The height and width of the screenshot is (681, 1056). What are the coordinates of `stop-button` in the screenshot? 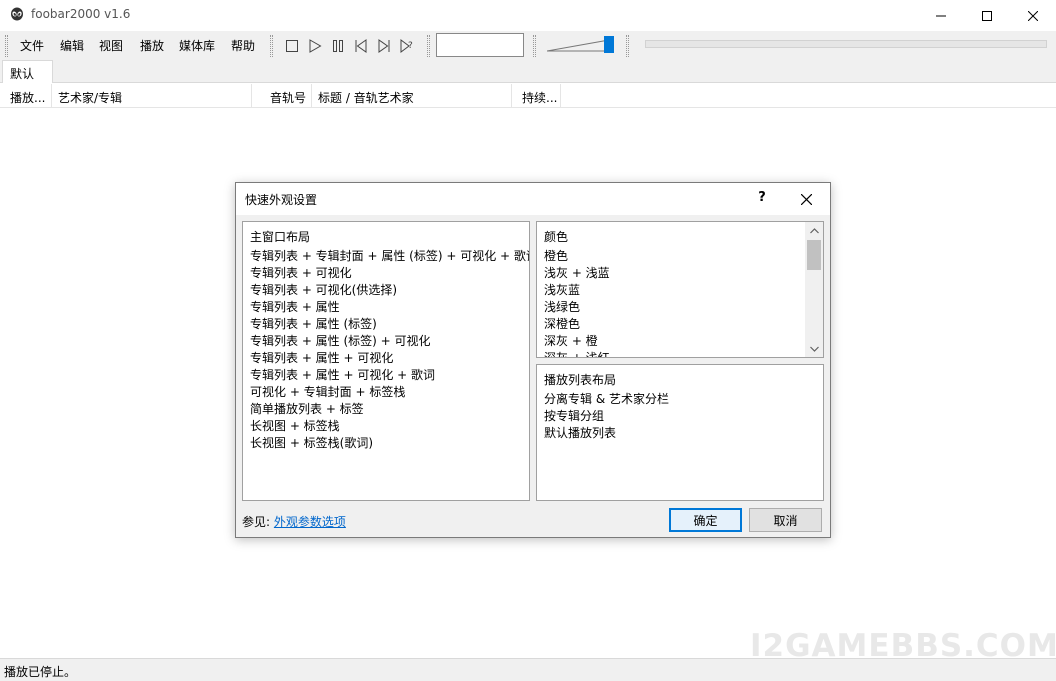 It's located at (292, 46).